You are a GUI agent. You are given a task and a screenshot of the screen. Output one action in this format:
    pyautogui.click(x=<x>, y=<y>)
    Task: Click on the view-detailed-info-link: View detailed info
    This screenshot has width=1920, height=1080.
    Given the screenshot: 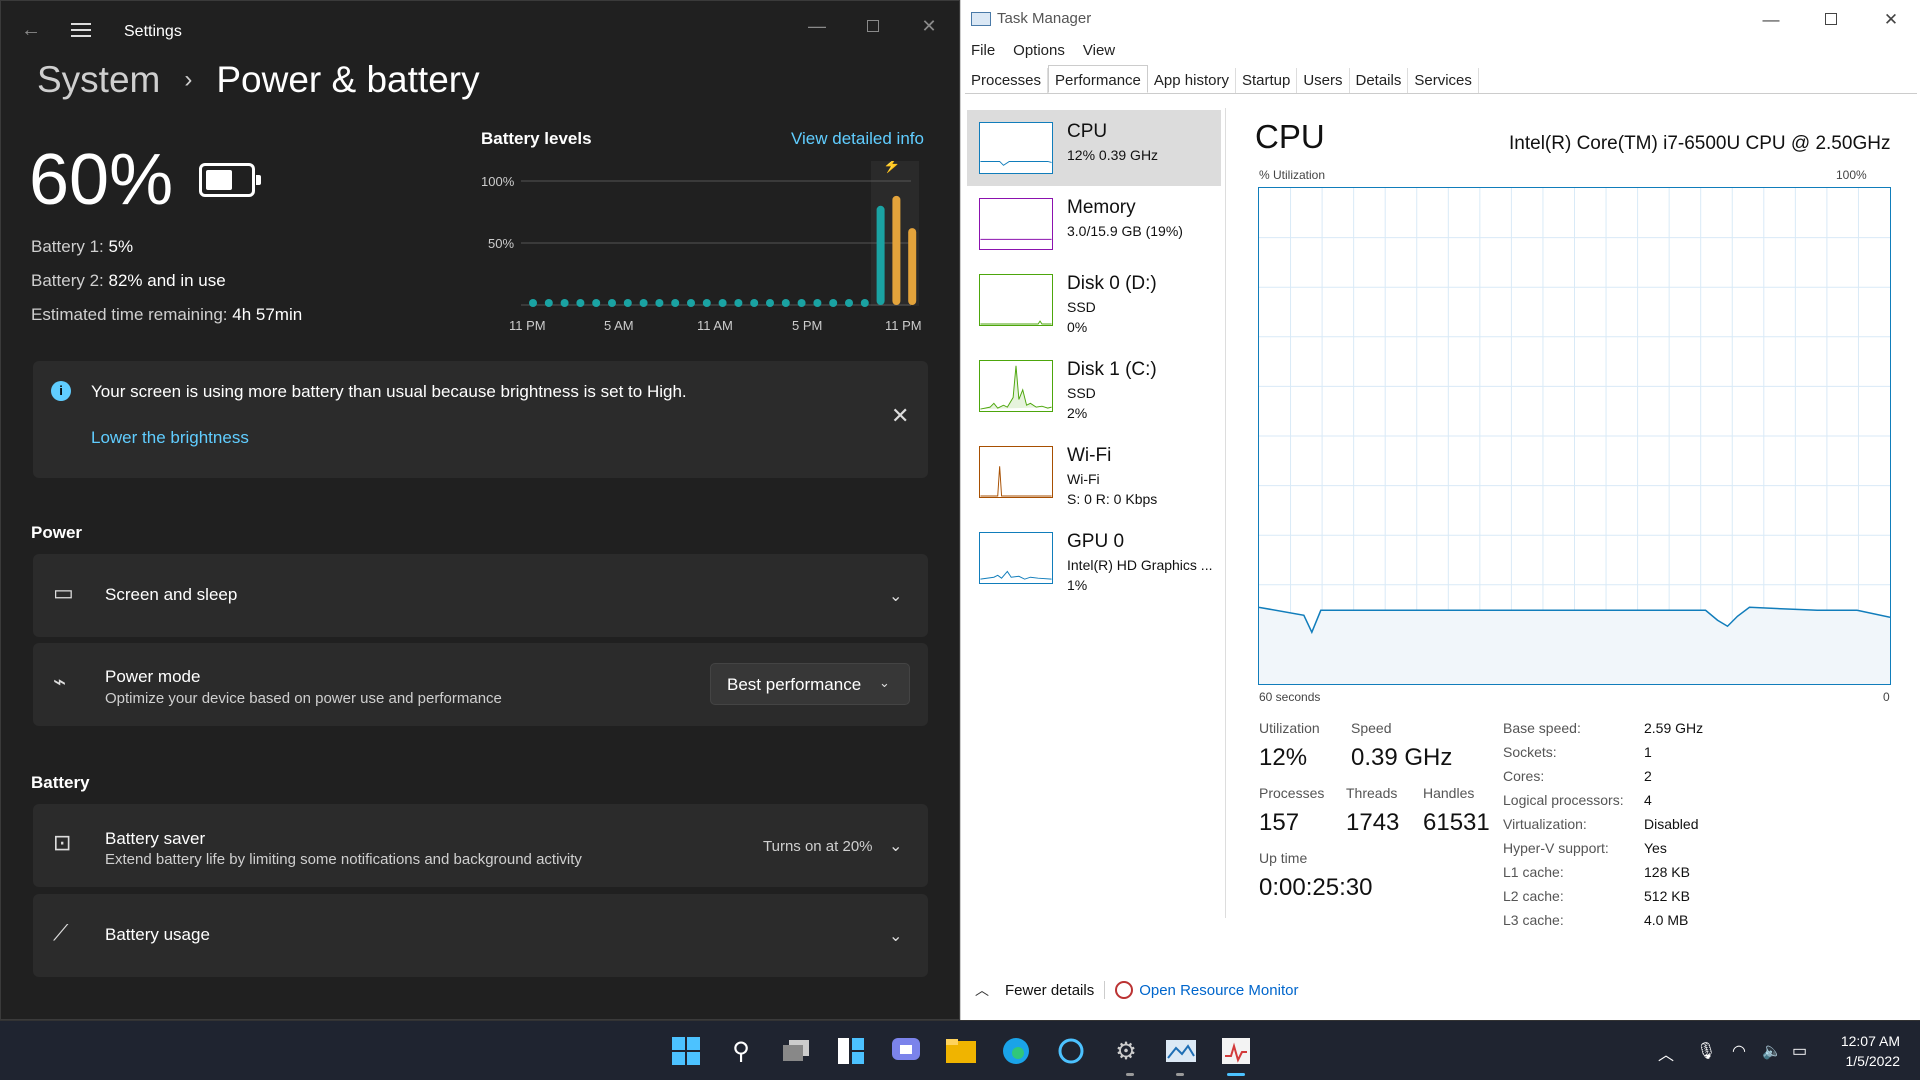 What is the action you would take?
    pyautogui.click(x=857, y=139)
    